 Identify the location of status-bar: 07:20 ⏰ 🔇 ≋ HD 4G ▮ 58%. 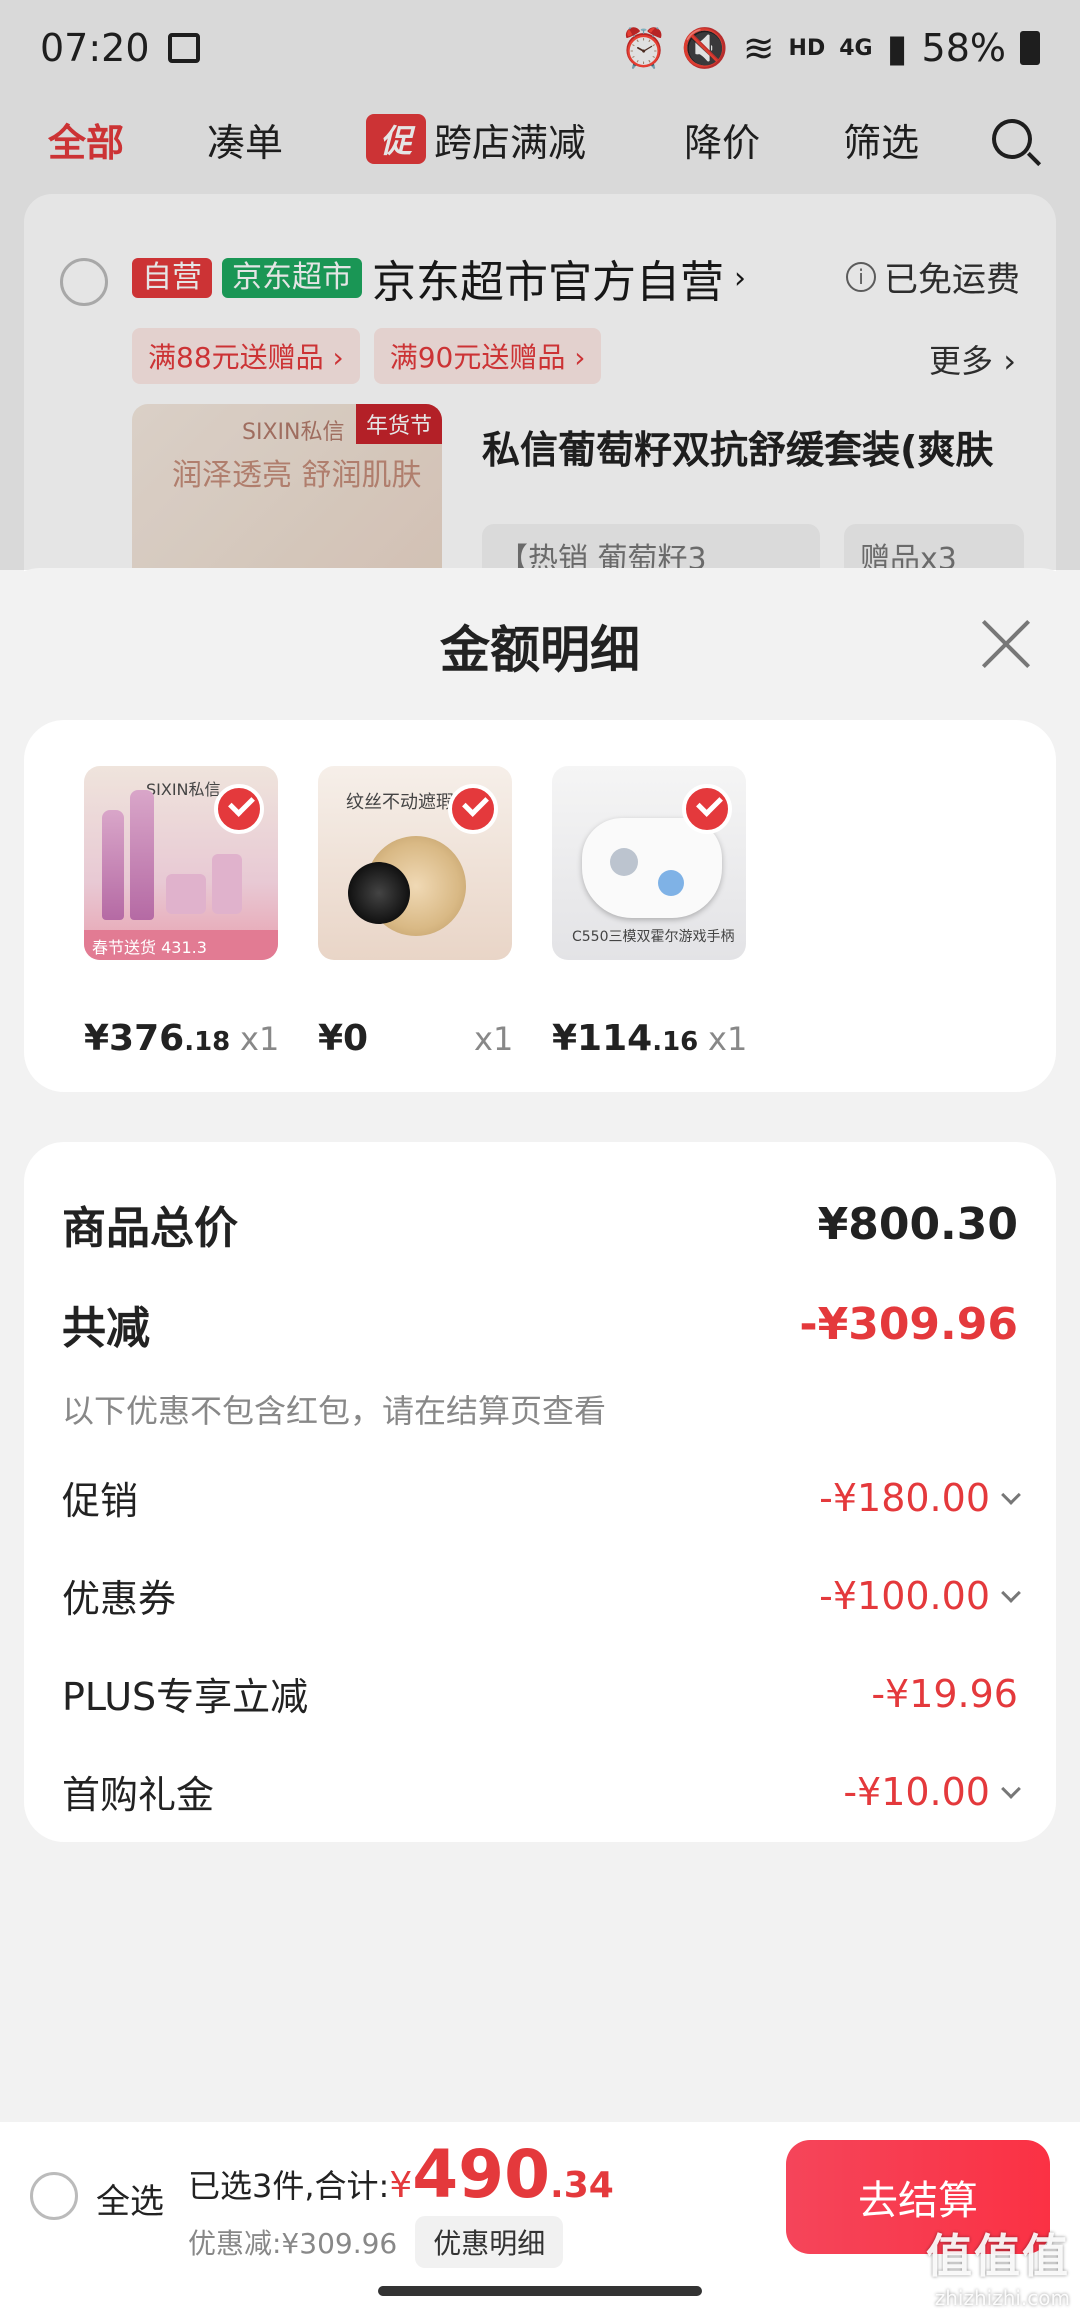
(540, 48).